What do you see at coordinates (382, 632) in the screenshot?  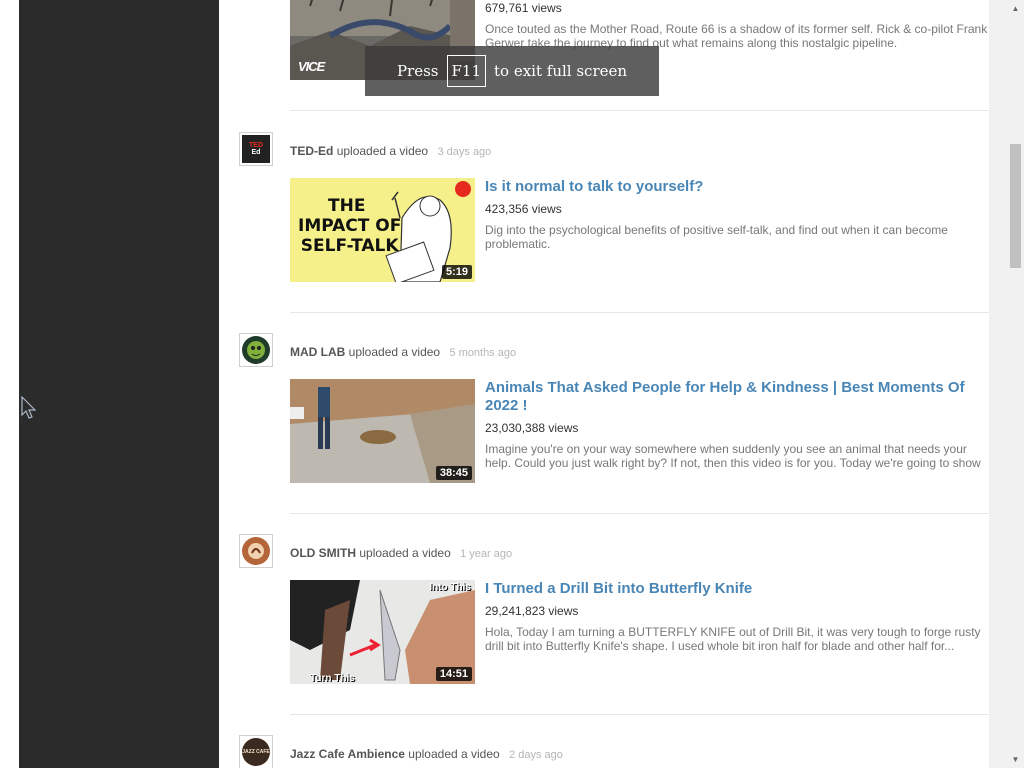 I see `video-thumbnail: Into This Turn This 14:51` at bounding box center [382, 632].